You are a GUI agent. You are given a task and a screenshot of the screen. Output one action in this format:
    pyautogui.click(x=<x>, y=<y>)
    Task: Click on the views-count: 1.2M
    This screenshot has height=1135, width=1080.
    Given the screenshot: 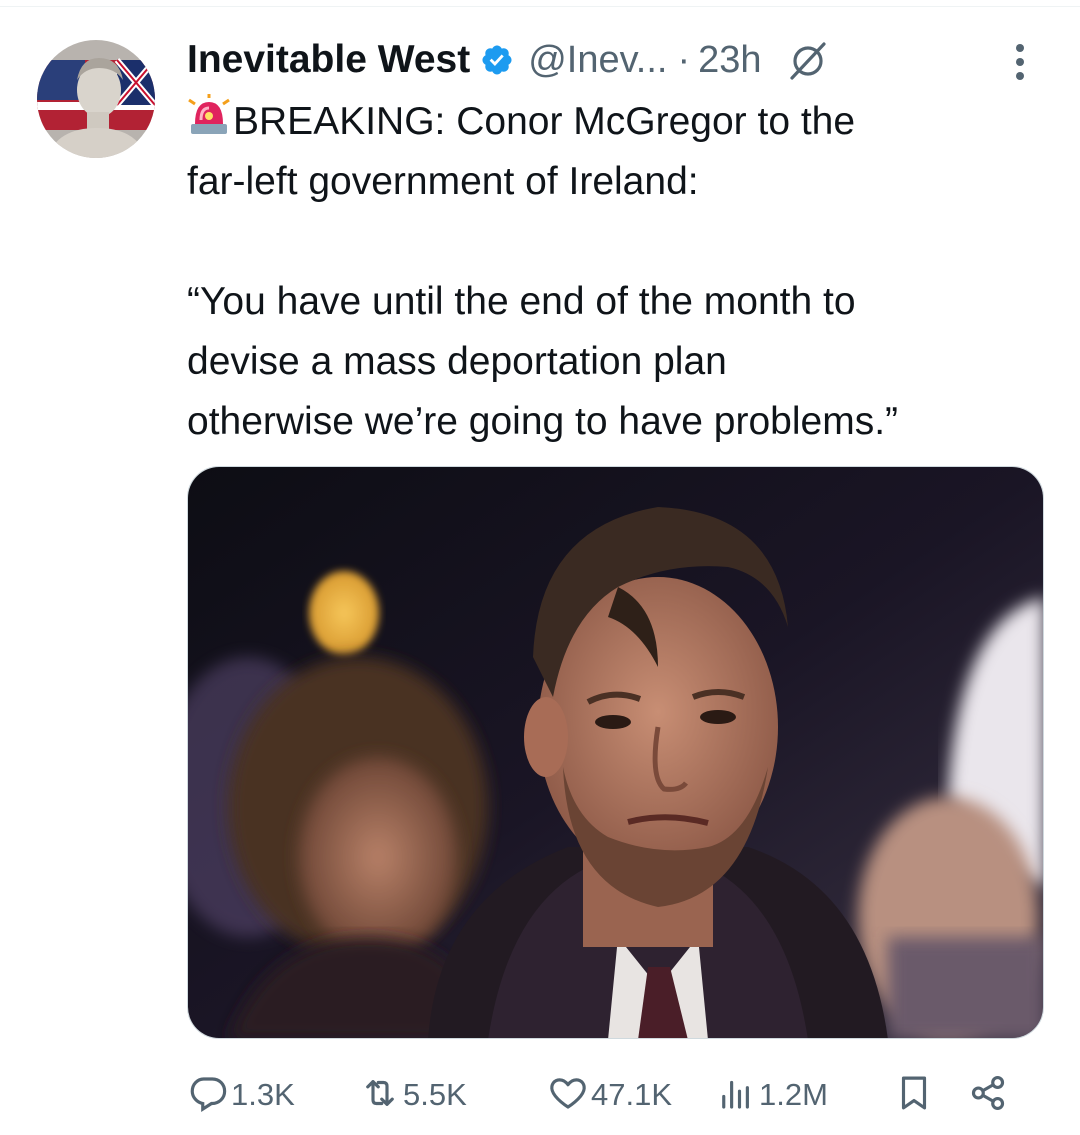 What is the action you would take?
    pyautogui.click(x=793, y=1094)
    